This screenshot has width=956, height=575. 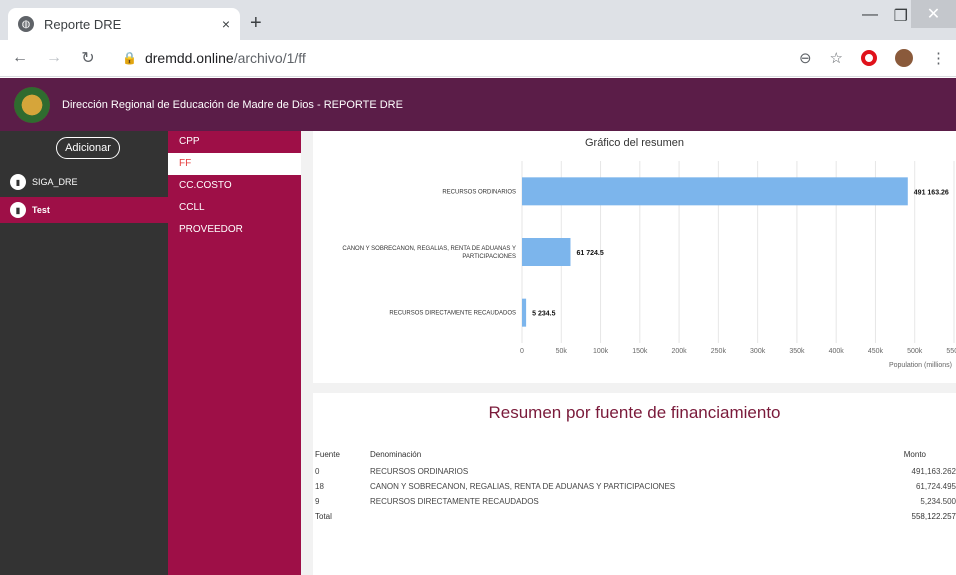 I want to click on browser-toolbar: ← → ↻ 🔒 dremdd.online/archivo/1/ff ⊖ ☆ ⋮, so click(x=478, y=58).